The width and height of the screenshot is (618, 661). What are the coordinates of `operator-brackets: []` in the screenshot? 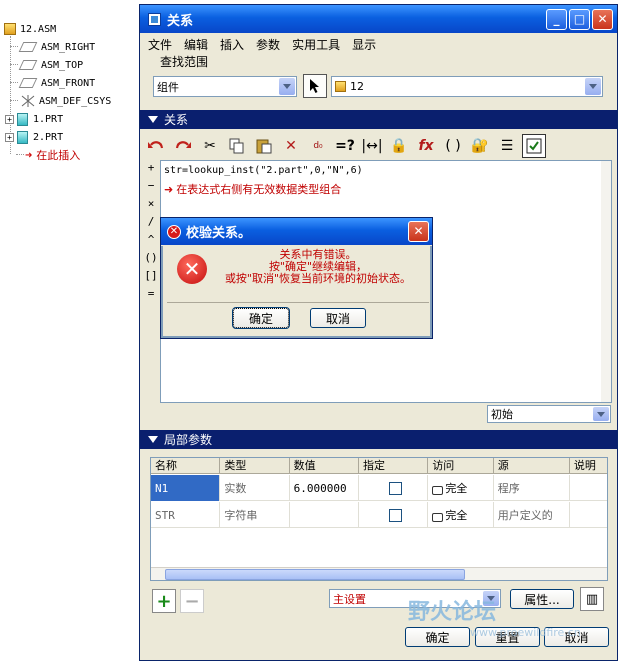 It's located at (151, 278).